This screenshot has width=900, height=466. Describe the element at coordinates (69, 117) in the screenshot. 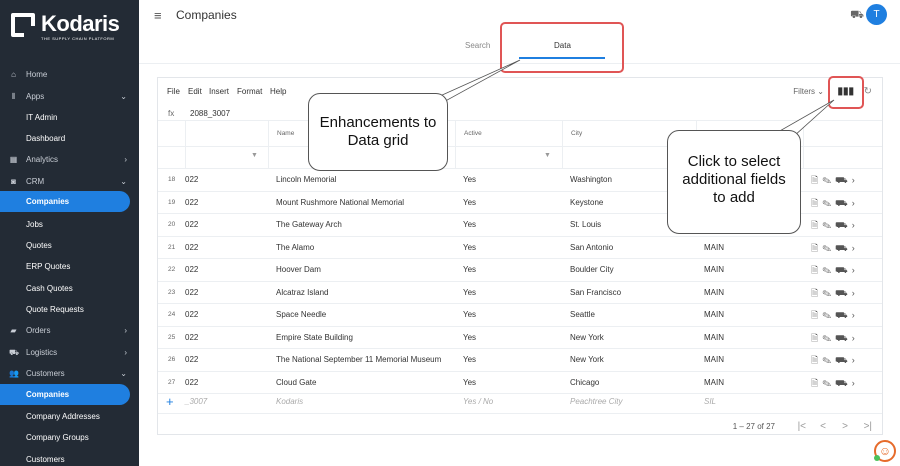

I see `sidebar-item-it-admin: IT Admin` at that location.